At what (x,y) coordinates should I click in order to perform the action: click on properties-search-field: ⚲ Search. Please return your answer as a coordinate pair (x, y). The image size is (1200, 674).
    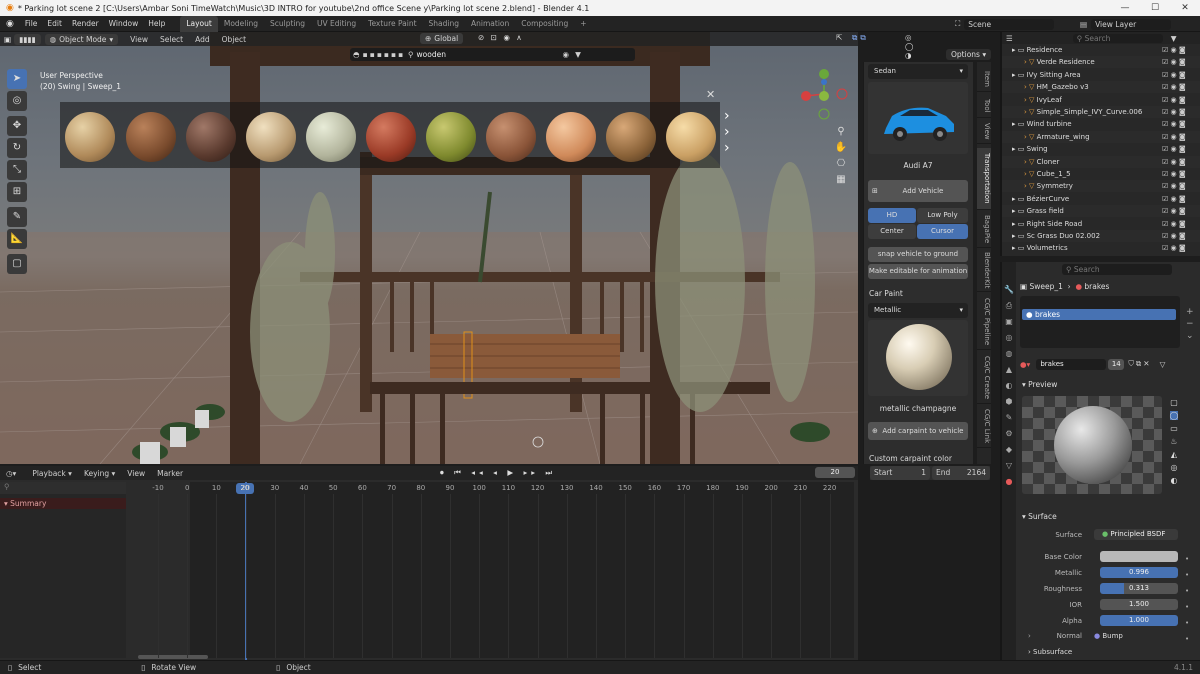
    Looking at the image, I should click on (1117, 269).